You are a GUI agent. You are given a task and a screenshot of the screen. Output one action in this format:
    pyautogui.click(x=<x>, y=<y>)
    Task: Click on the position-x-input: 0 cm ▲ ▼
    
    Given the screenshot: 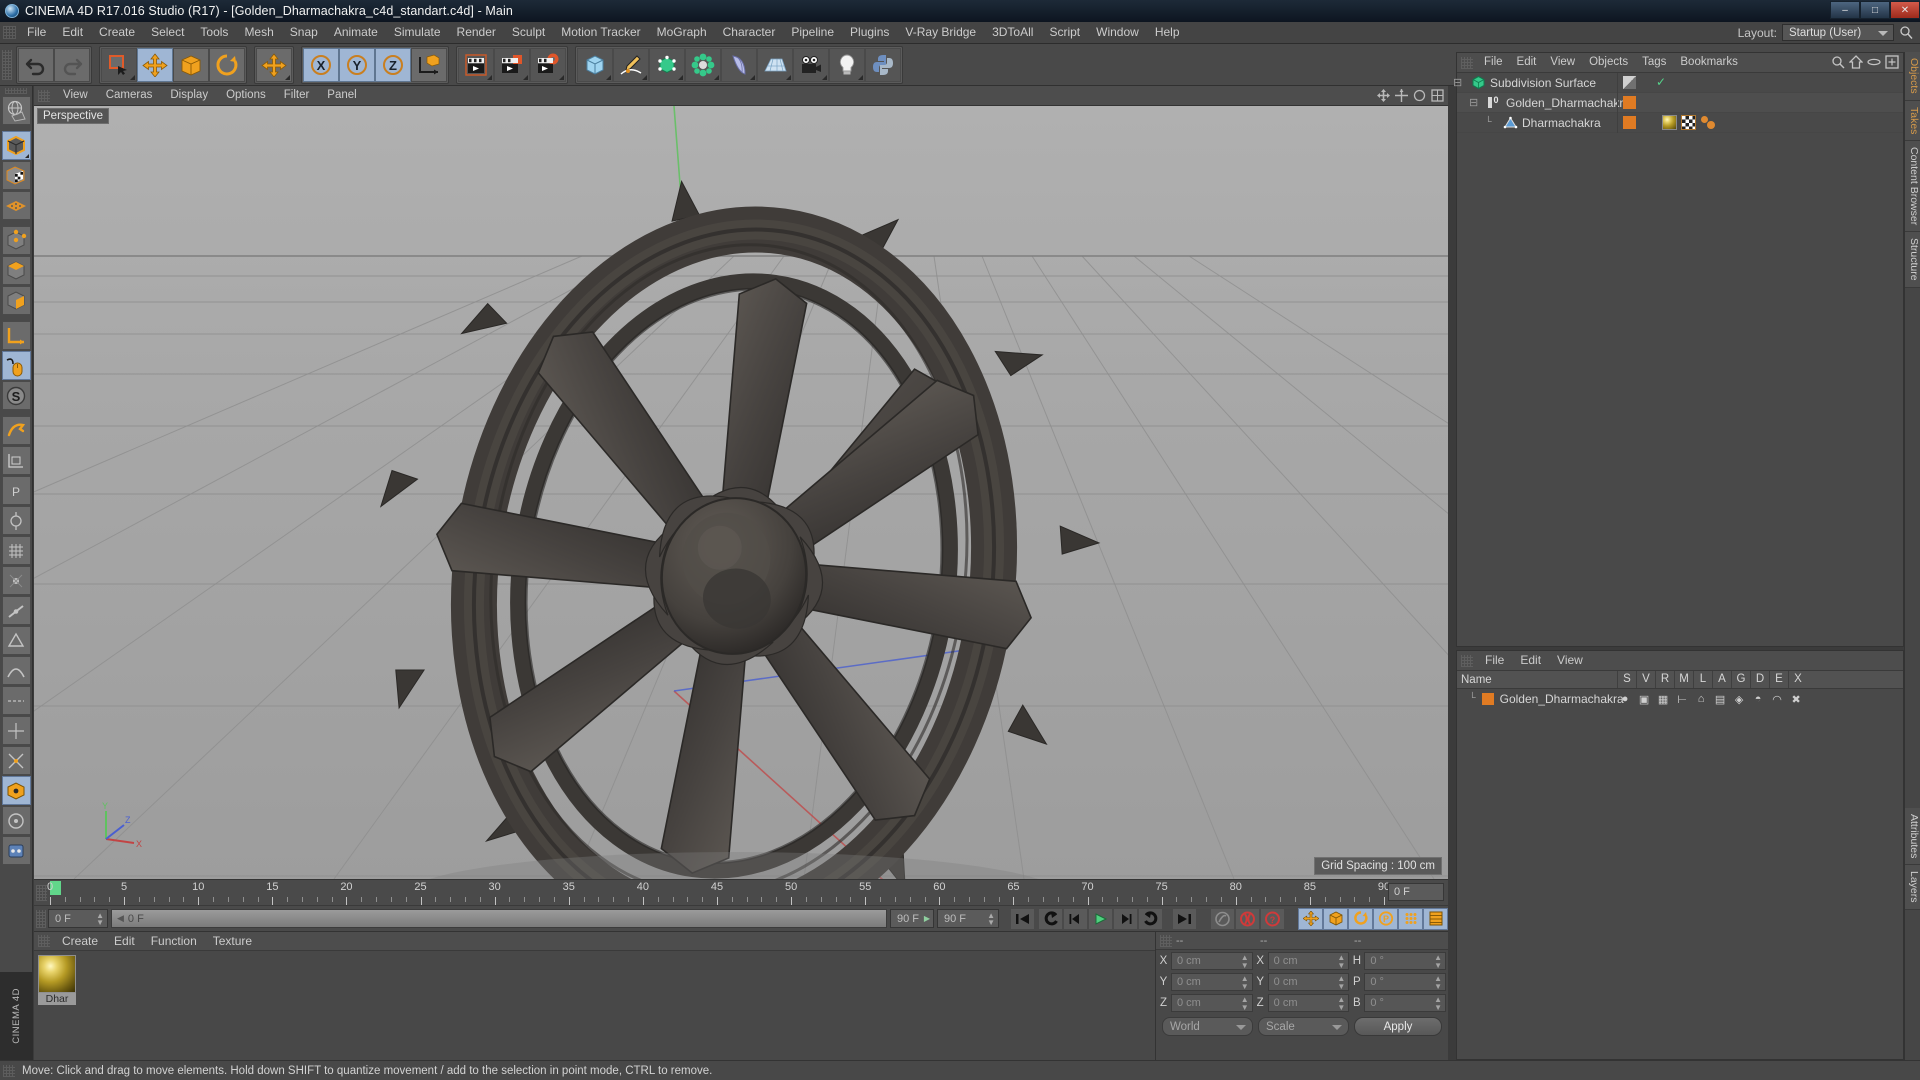 What is the action you would take?
    pyautogui.click(x=1212, y=961)
    